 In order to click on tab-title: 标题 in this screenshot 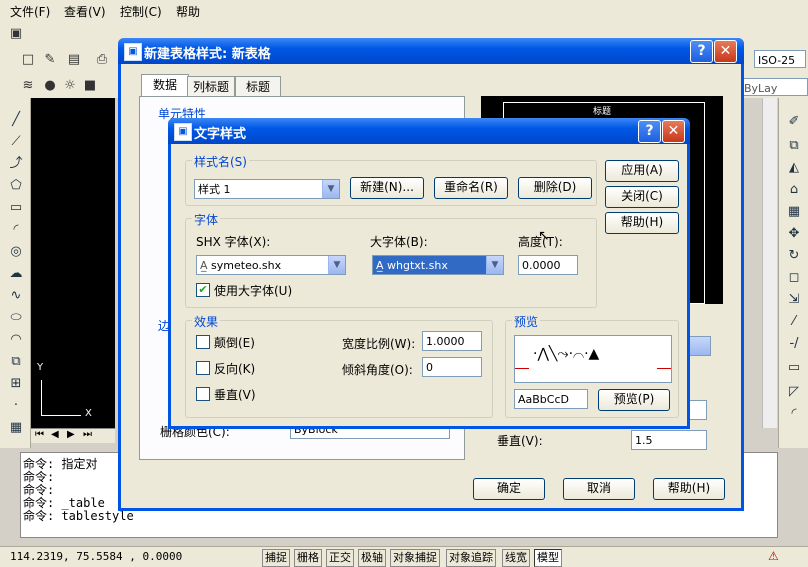, I will do `click(258, 86)`.